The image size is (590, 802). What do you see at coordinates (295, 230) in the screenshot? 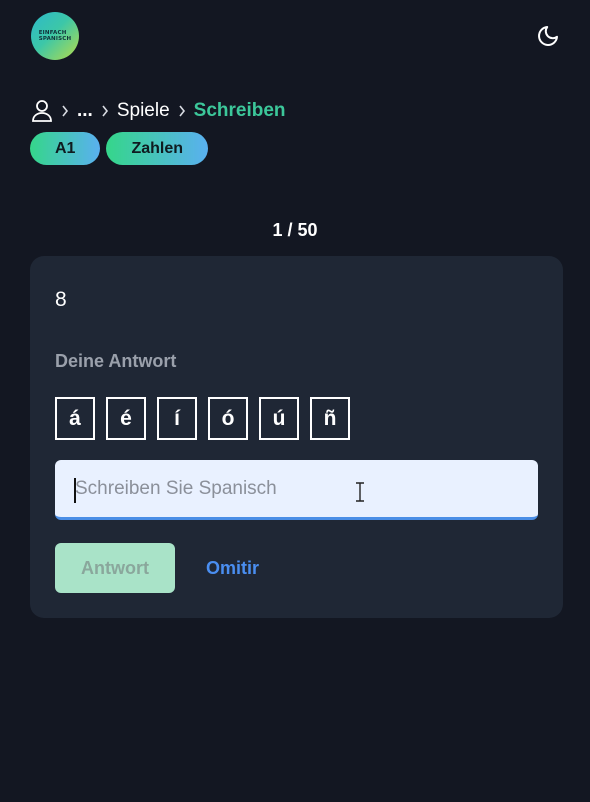
I see `progress-counter: 1 / 50` at bounding box center [295, 230].